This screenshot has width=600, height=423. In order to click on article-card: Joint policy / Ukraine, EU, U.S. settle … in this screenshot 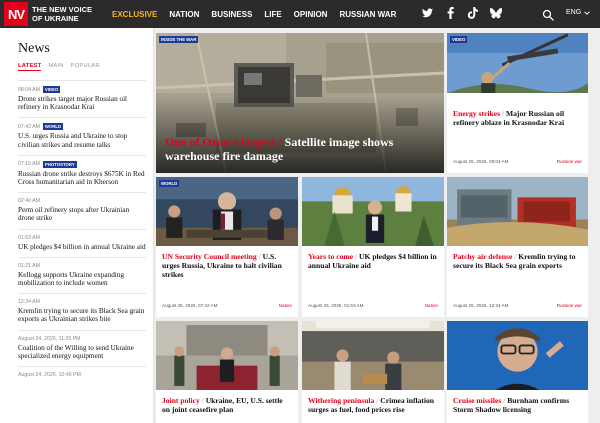, I will do `click(227, 372)`.